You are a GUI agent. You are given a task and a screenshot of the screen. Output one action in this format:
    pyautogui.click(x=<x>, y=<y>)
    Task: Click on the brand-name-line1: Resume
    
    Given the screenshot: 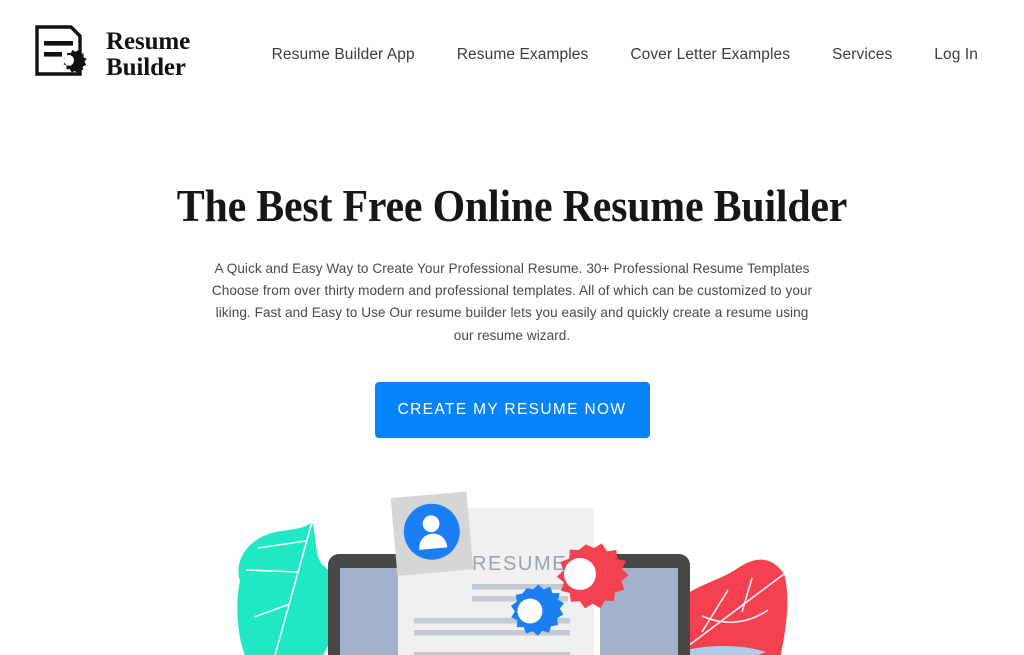 What is the action you would take?
    pyautogui.click(x=148, y=41)
    